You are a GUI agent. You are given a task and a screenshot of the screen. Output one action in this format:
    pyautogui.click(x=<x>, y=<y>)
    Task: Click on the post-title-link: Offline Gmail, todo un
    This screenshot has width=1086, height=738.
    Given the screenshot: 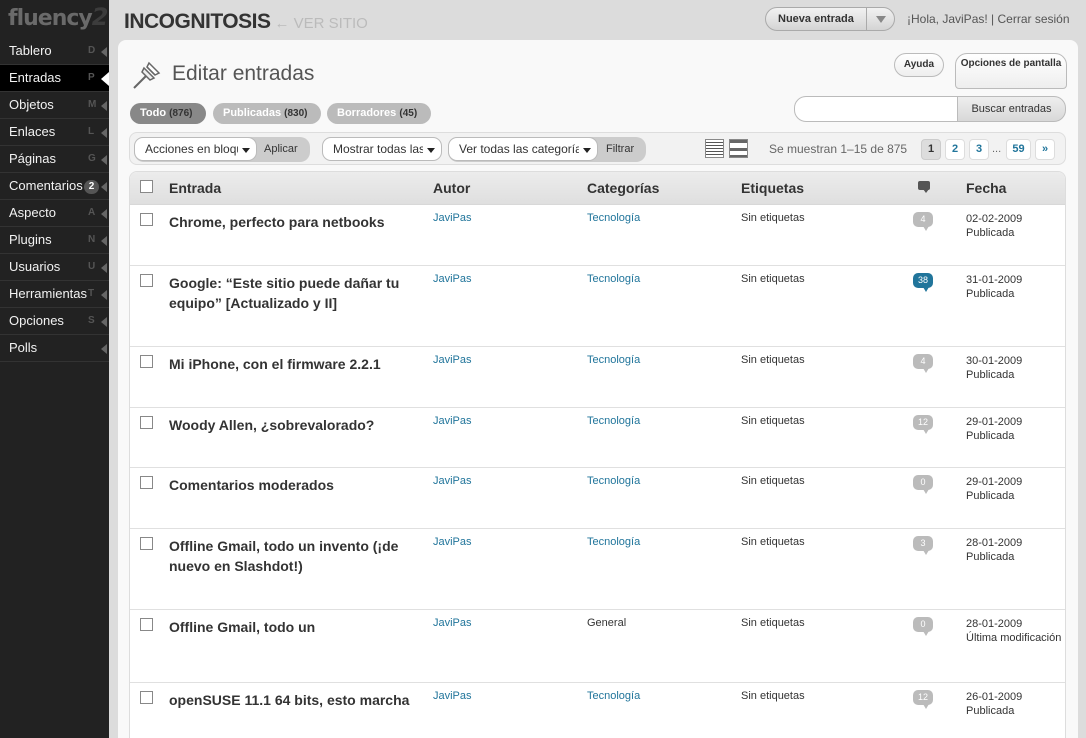 What is the action you would take?
    pyautogui.click(x=294, y=627)
    